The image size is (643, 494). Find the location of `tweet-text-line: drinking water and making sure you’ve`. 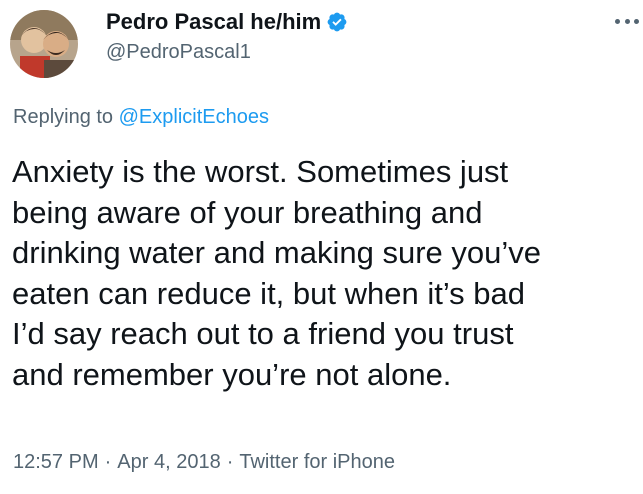

tweet-text-line: drinking water and making sure you’ve is located at coordinates (276, 253).